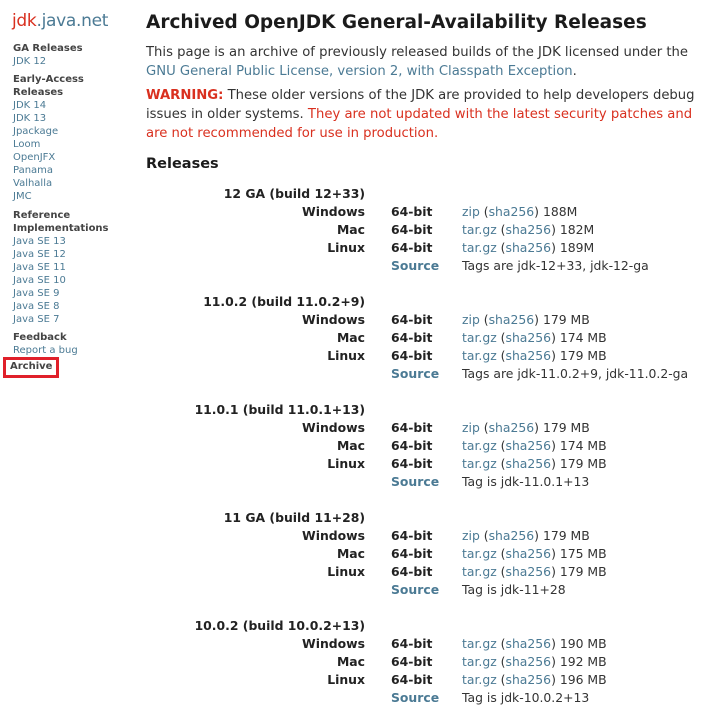 The width and height of the screenshot is (708, 726). Describe the element at coordinates (39, 267) in the screenshot. I see `sidebar-item-javase11: Java SE 11` at that location.